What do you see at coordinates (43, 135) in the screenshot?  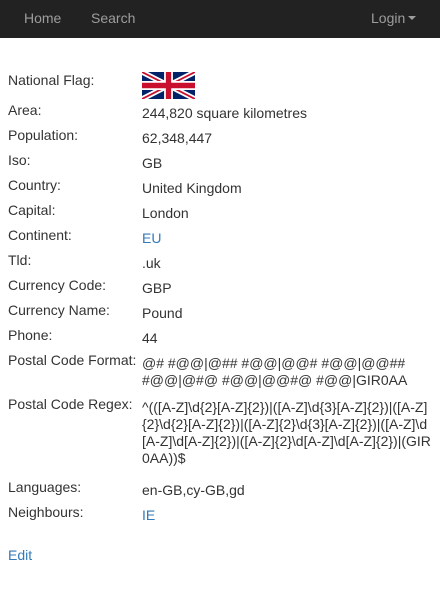 I see `population-label: Population:` at bounding box center [43, 135].